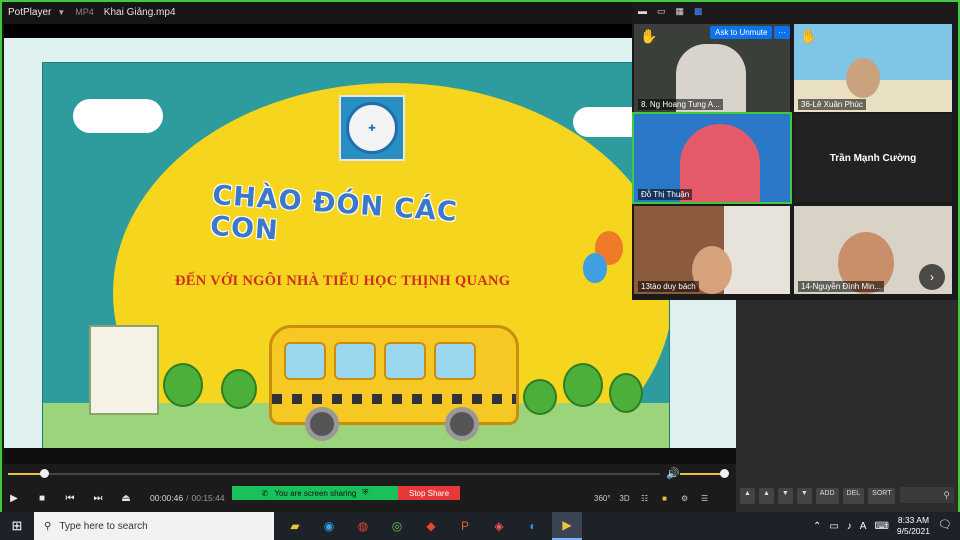 This screenshot has width=960, height=540. What do you see at coordinates (849, 526) in the screenshot?
I see `volume-icon: ♪` at bounding box center [849, 526].